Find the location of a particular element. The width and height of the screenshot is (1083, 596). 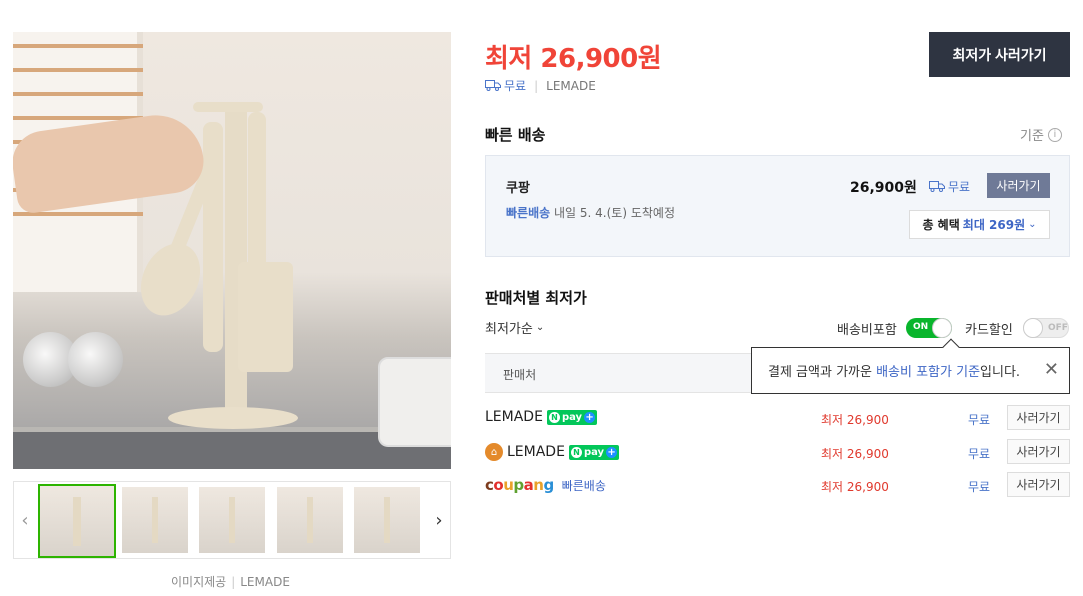

card-toggle-label: 카드할인 is located at coordinates (989, 330).